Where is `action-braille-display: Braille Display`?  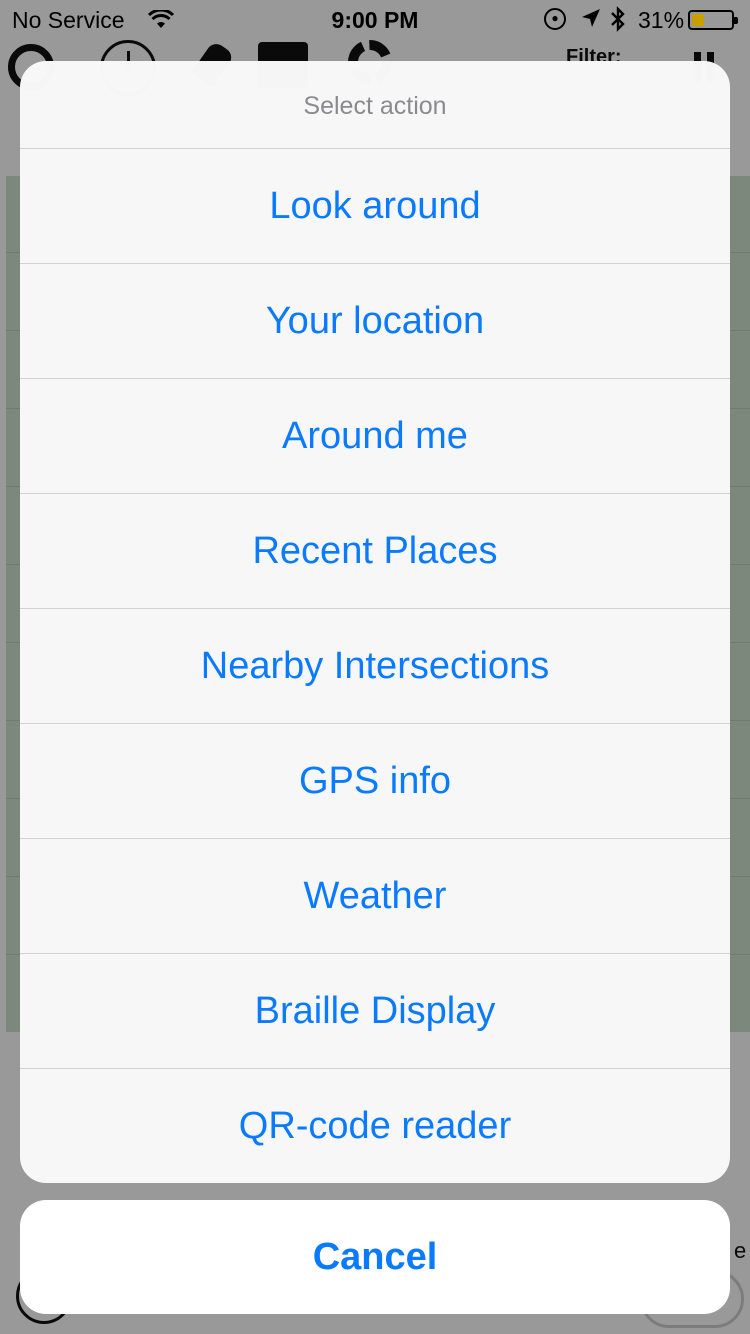 action-braille-display: Braille Display is located at coordinates (375, 1011).